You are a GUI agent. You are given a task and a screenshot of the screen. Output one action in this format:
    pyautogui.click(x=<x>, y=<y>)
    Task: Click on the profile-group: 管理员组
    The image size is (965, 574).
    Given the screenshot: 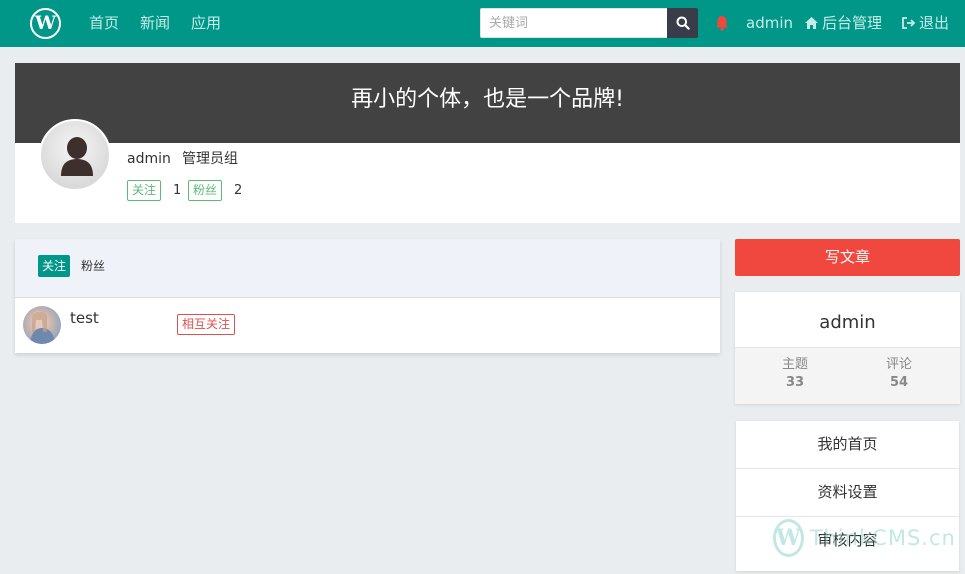 What is the action you would take?
    pyautogui.click(x=210, y=159)
    